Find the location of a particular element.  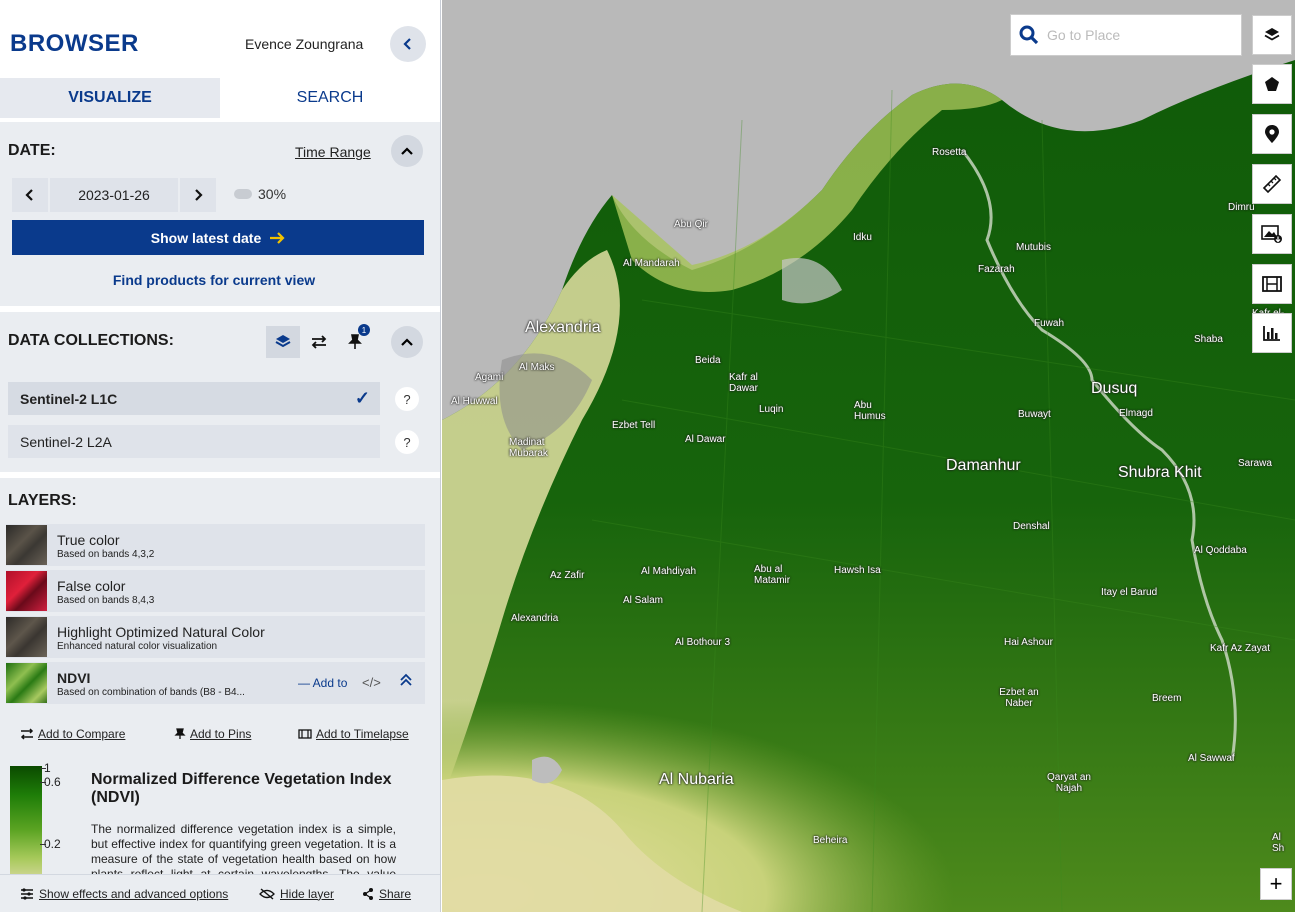

place-label: Shubra Khit is located at coordinates (1160, 472).